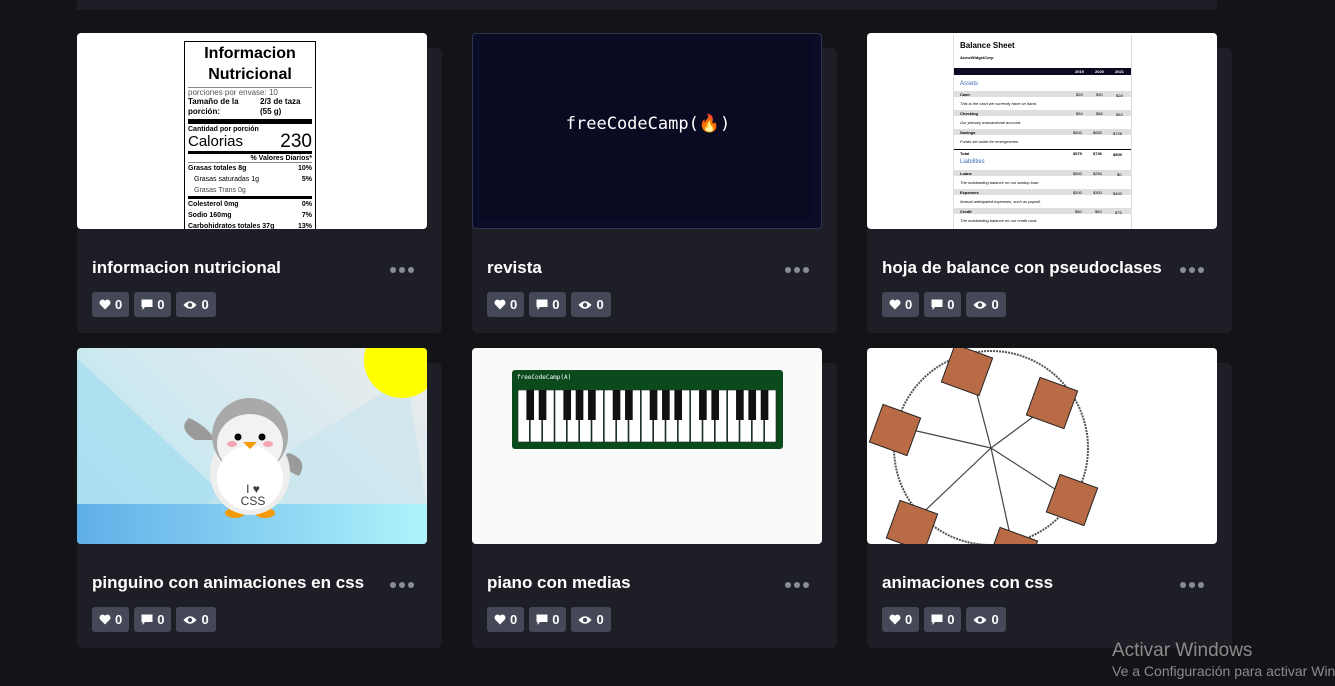 The width and height of the screenshot is (1335, 686). I want to click on pen-title: piano con medias, so click(559, 583).